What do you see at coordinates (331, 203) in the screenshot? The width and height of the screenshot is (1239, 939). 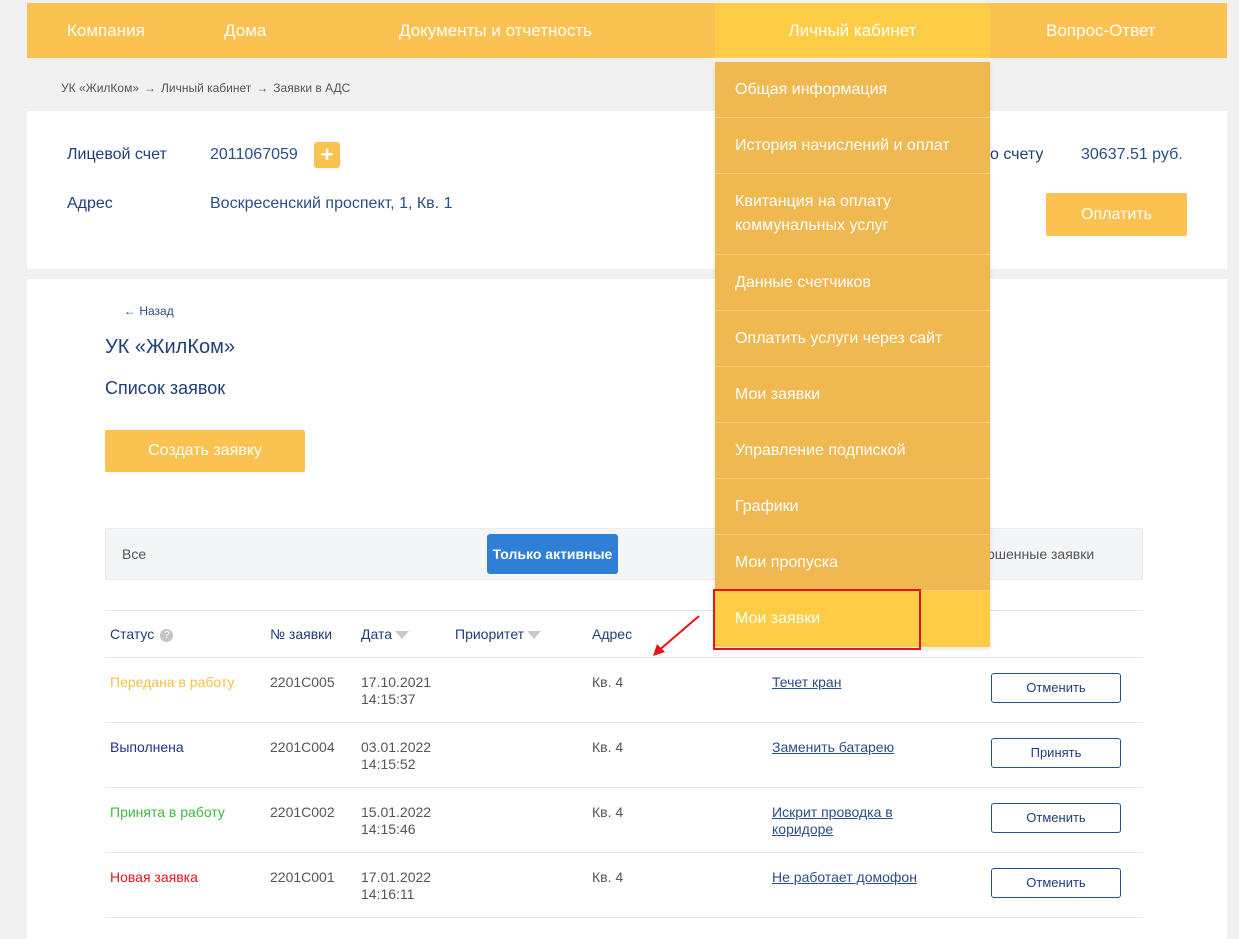 I see `address-value: Воскресенский проспект, 1, Кв. 1` at bounding box center [331, 203].